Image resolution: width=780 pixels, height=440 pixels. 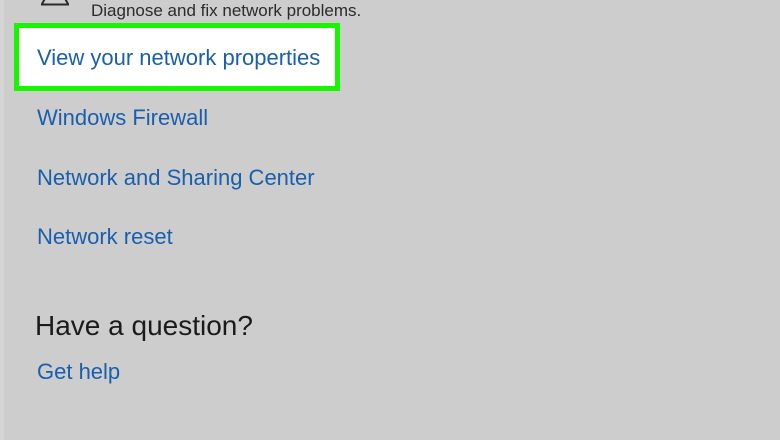 What do you see at coordinates (226, 10) in the screenshot?
I see `troubleshooter-description: Diagnose and fix network problems.` at bounding box center [226, 10].